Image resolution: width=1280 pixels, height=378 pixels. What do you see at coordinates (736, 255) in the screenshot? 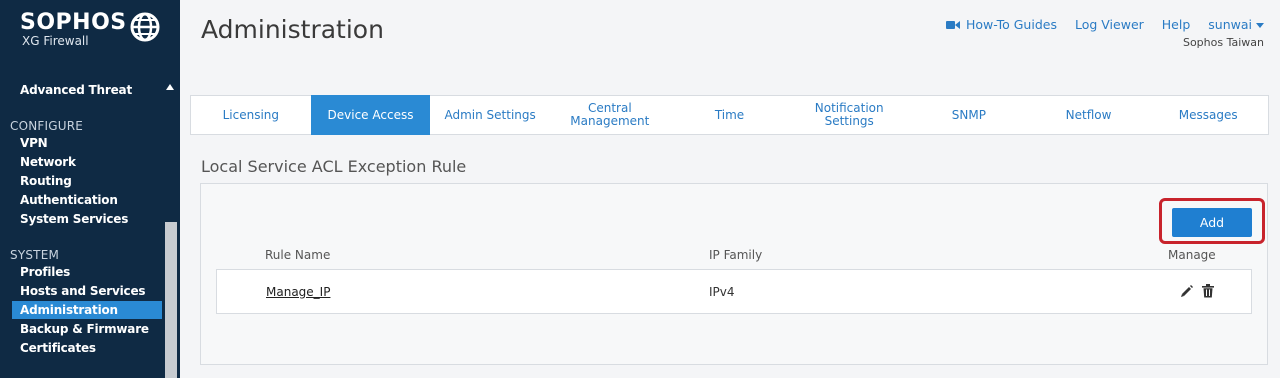
I see `column-header-ip-family: IP Family` at bounding box center [736, 255].